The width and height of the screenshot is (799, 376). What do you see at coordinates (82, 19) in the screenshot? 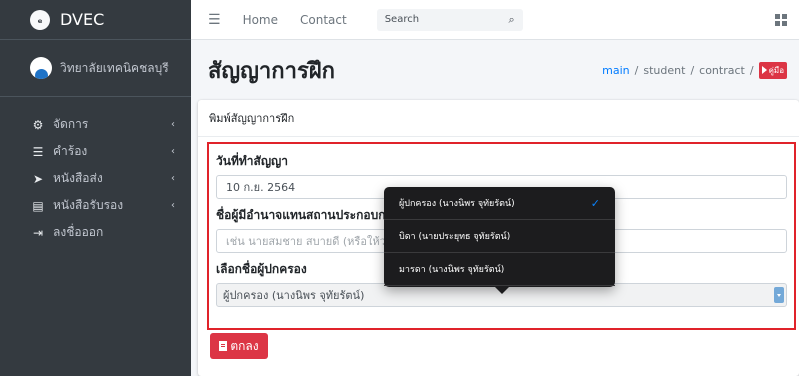
I see `brand-name: DVEC` at bounding box center [82, 19].